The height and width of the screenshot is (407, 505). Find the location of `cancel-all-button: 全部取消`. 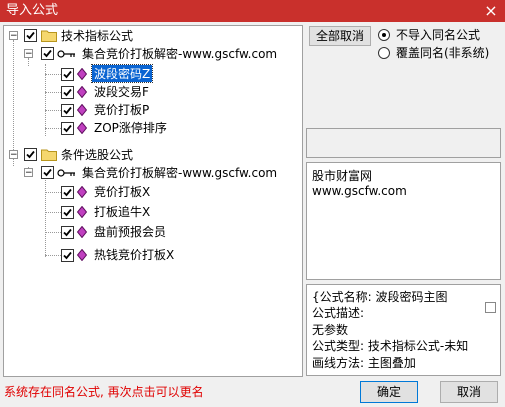

cancel-all-button: 全部取消 is located at coordinates (340, 36).